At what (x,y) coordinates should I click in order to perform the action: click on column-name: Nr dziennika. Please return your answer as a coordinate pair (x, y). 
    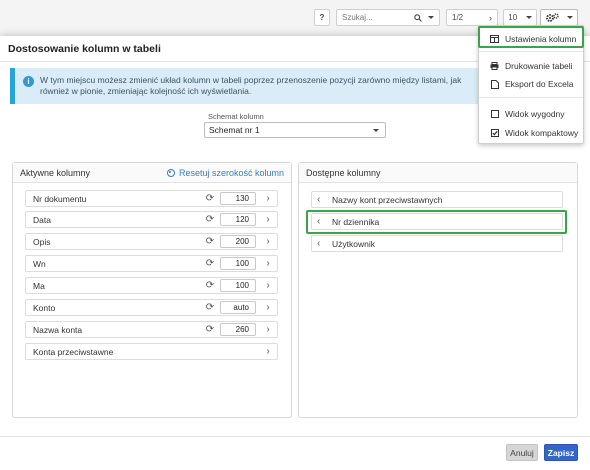
    Looking at the image, I should click on (356, 221).